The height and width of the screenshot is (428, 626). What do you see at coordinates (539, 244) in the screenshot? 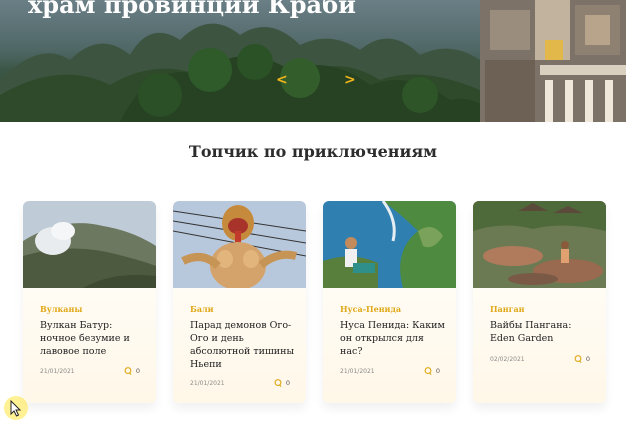
I see `post-image-eden-garden` at bounding box center [539, 244].